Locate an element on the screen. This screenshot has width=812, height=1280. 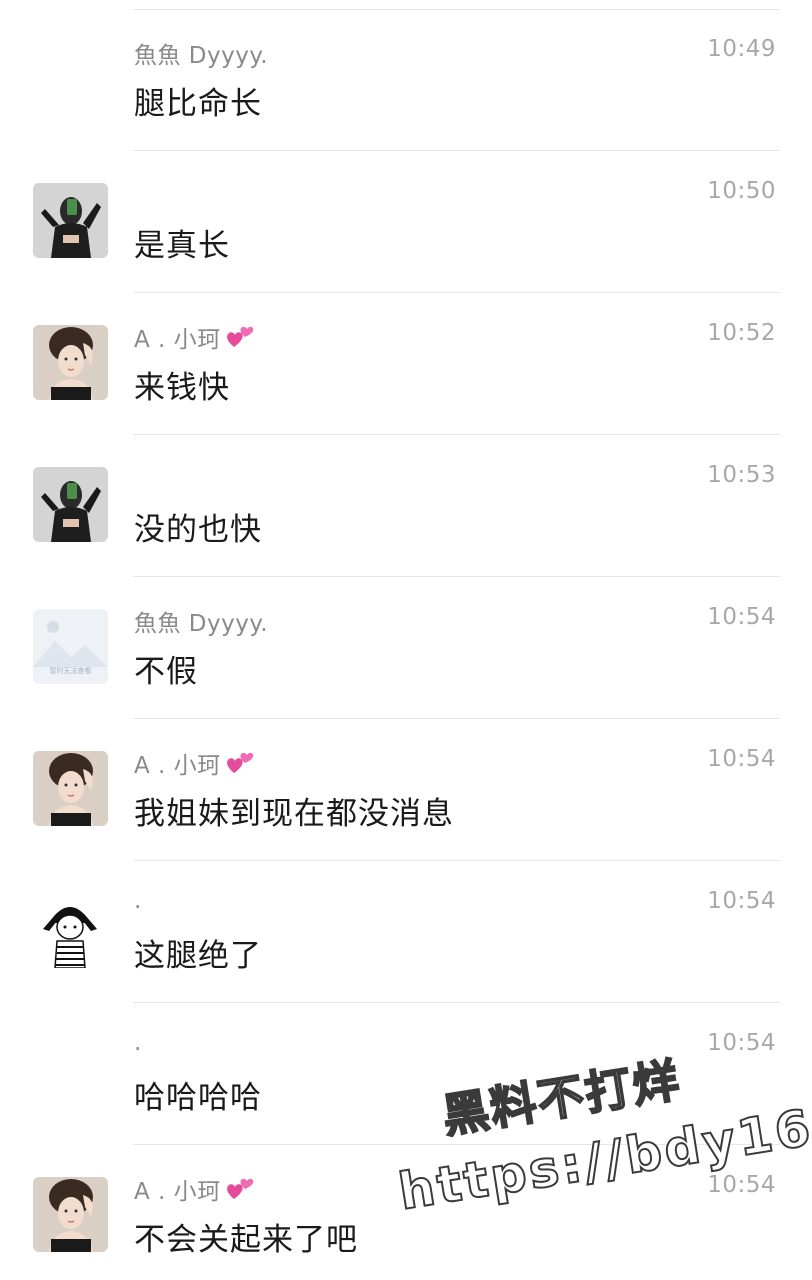
message-text: 哈哈哈哈 is located at coordinates (198, 1098).